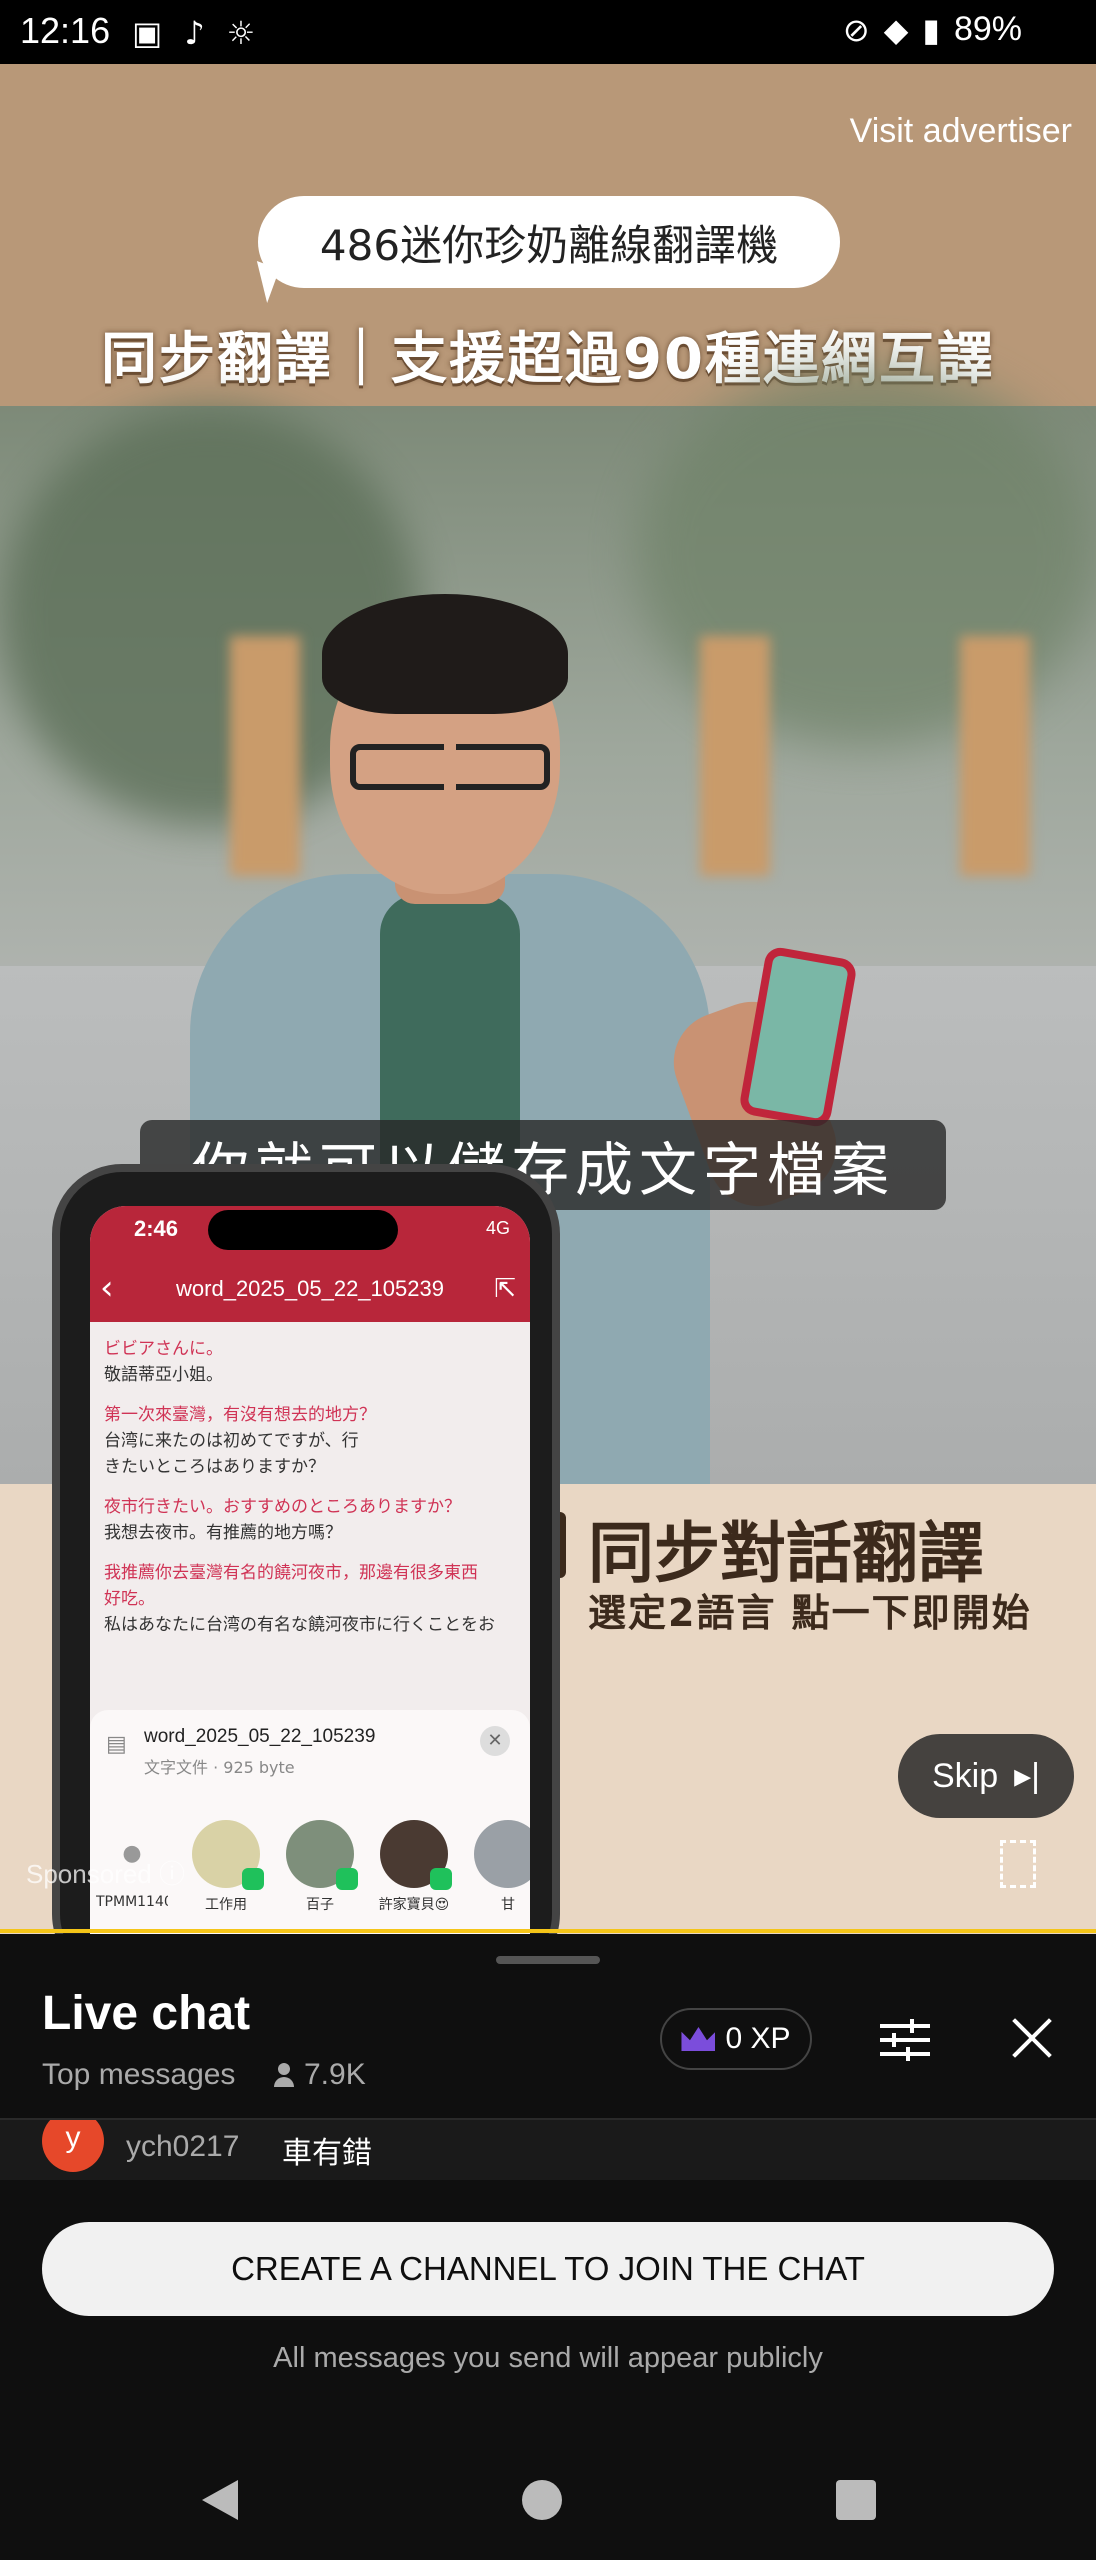 Image resolution: width=1096 pixels, height=2560 pixels. I want to click on nav-back-icon, so click(220, 2500).